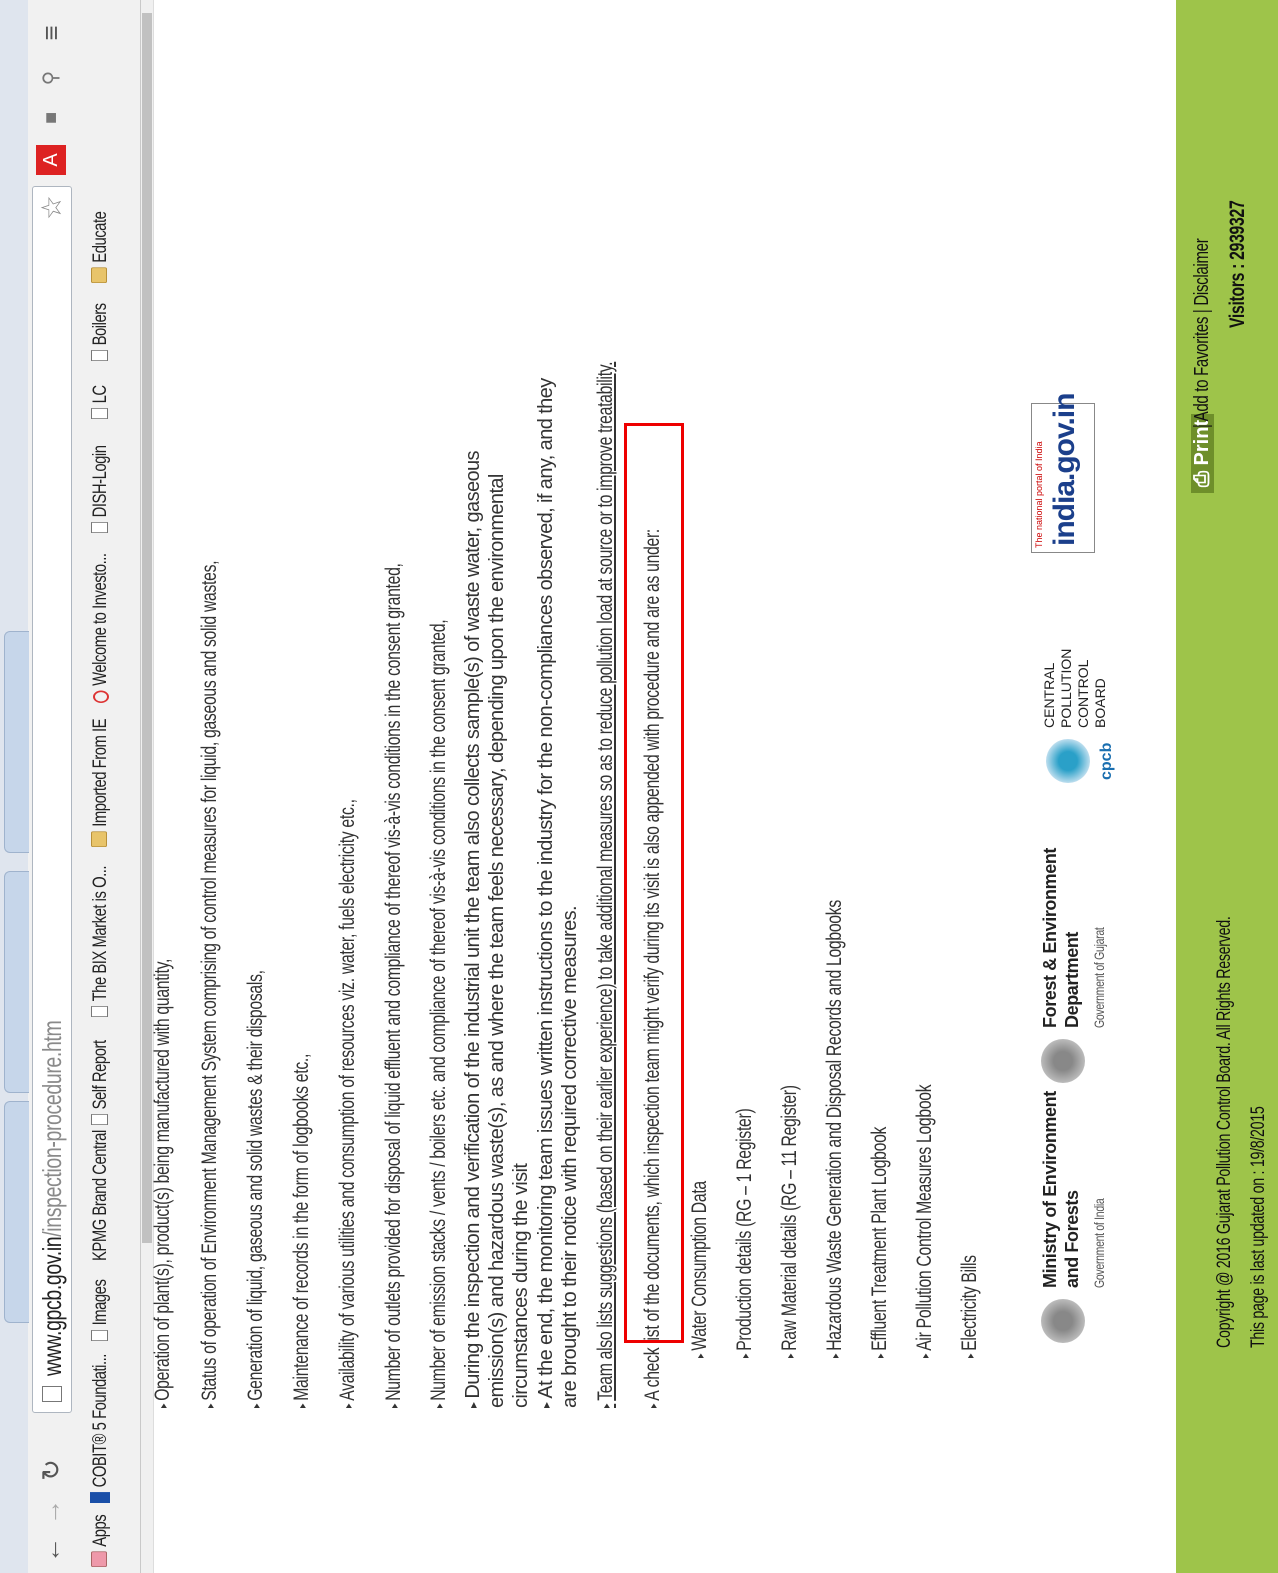  I want to click on annotation-highlight-box, so click(654, 883).